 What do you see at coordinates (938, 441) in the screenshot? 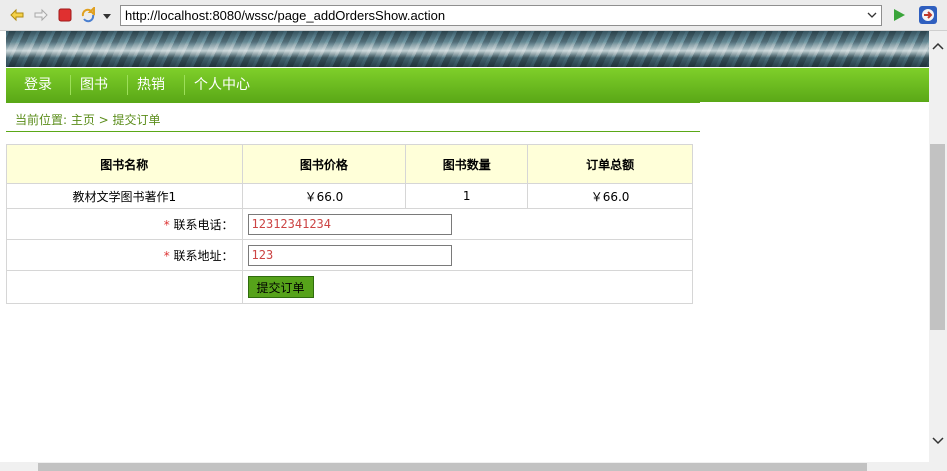
I see `scroll-down-icon` at bounding box center [938, 441].